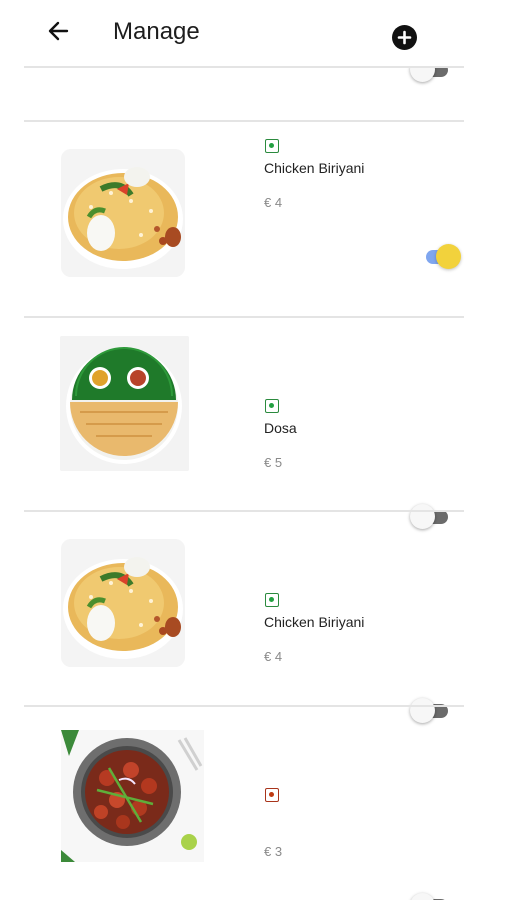 The image size is (506, 900). What do you see at coordinates (244, 67) in the screenshot?
I see `list-divider` at bounding box center [244, 67].